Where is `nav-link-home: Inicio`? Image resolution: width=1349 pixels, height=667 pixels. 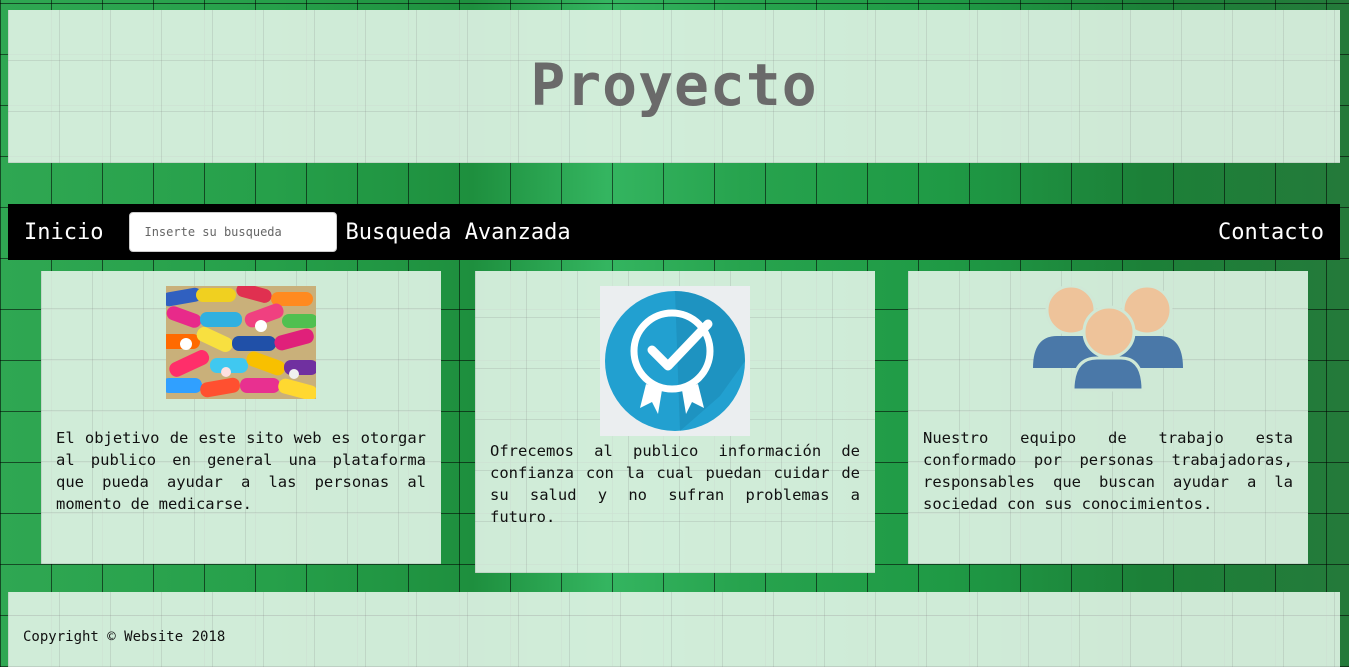 nav-link-home: Inicio is located at coordinates (63, 232).